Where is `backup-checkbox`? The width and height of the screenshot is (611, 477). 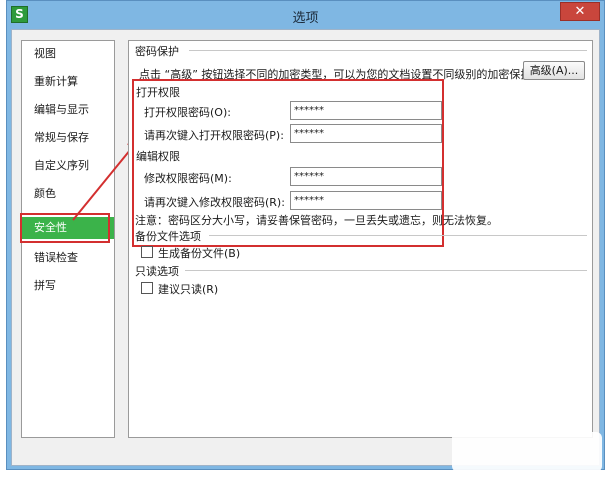
backup-checkbox is located at coordinates (147, 252).